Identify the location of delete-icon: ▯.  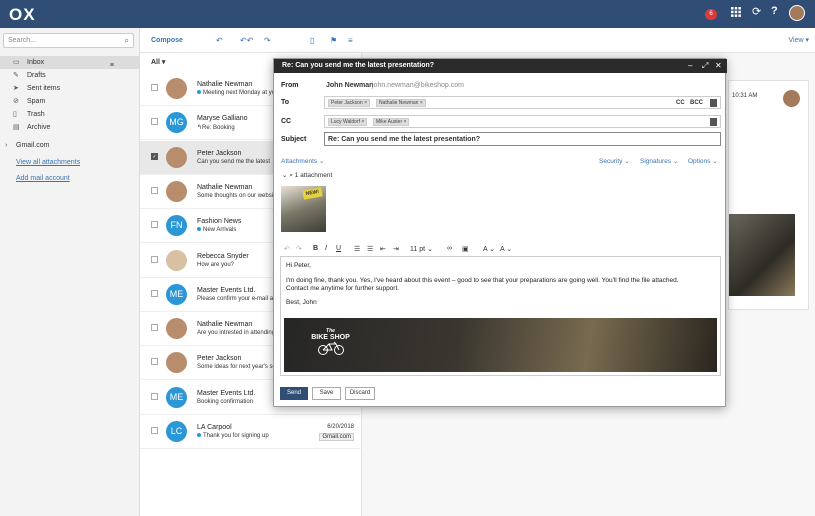
(312, 40).